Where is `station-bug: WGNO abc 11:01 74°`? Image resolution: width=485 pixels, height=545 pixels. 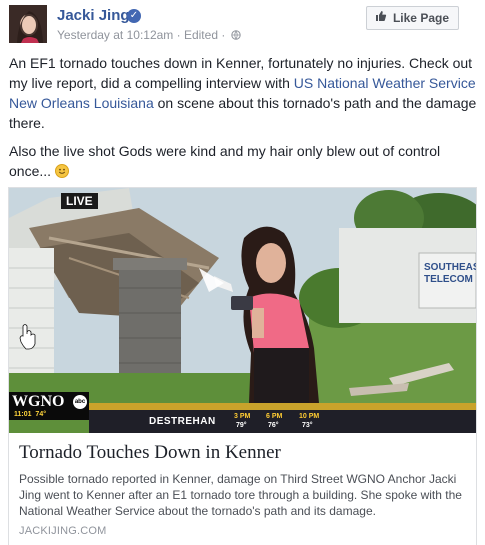
station-bug: WGNO abc 11:01 74° is located at coordinates (49, 406).